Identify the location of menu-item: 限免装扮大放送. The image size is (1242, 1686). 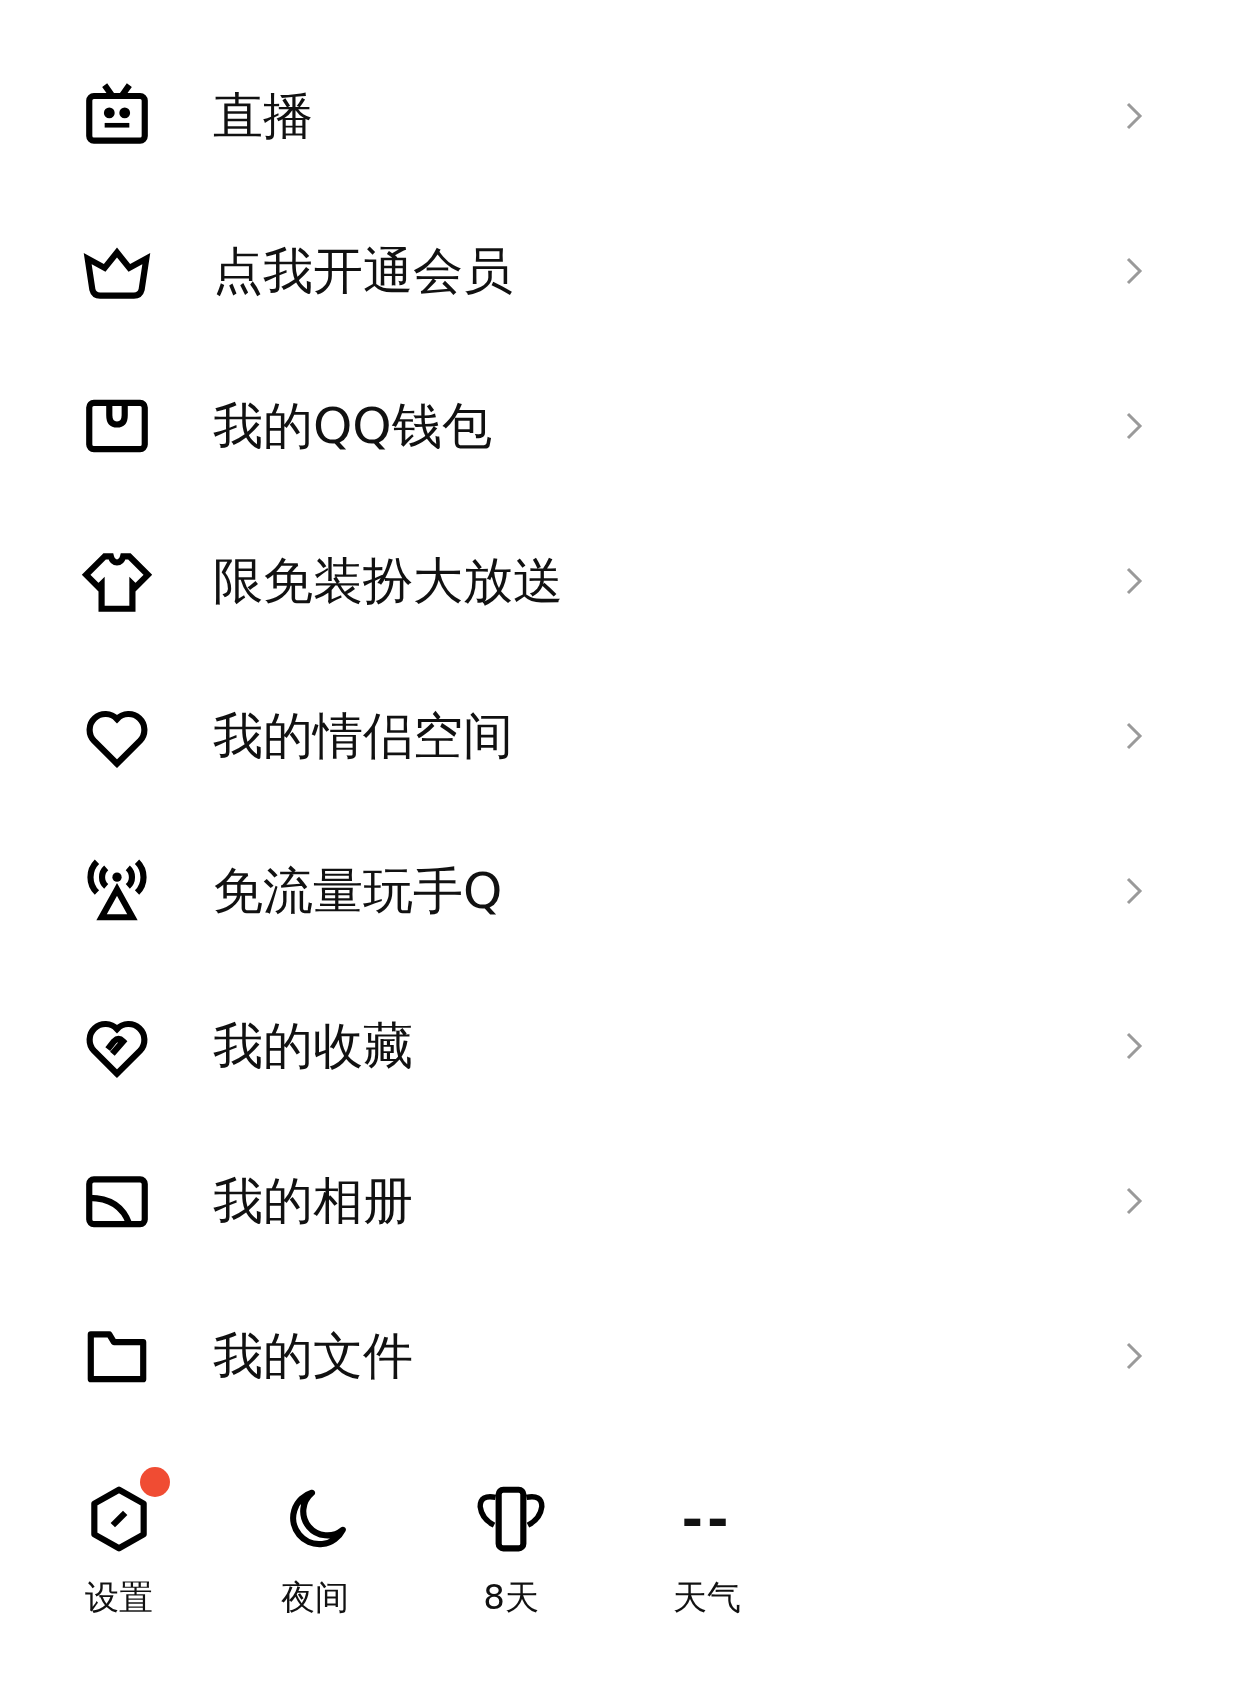
(668, 580).